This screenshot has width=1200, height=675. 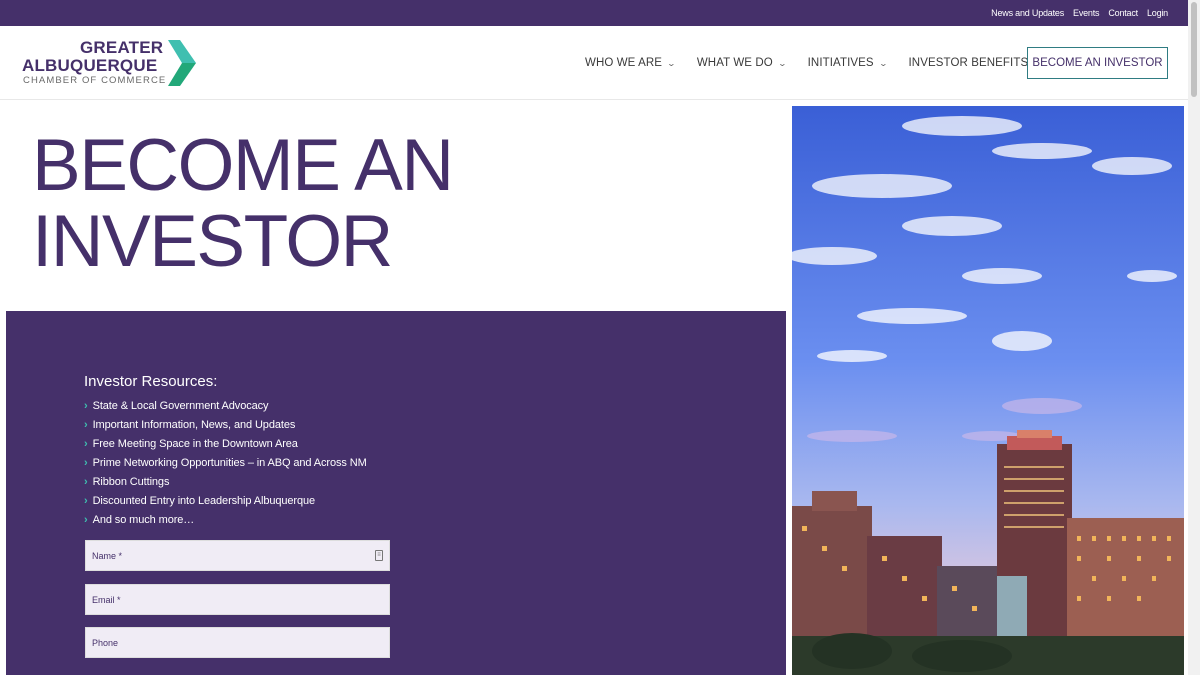 What do you see at coordinates (379, 555) in the screenshot?
I see `contact-card-icon: ≡` at bounding box center [379, 555].